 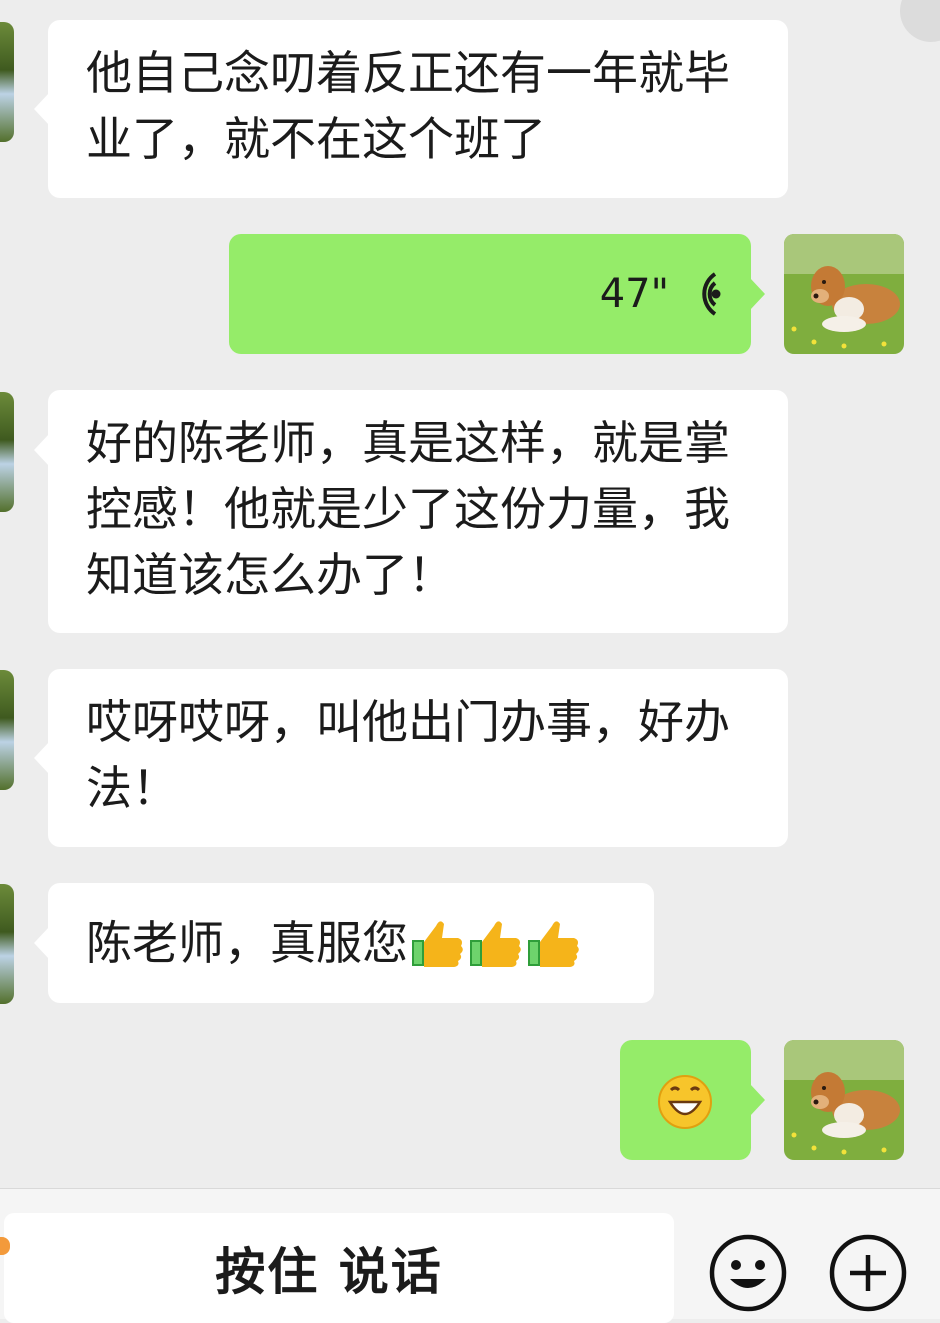 I want to click on hold-to-talk-label: 按住 说话, so click(x=329, y=1272).